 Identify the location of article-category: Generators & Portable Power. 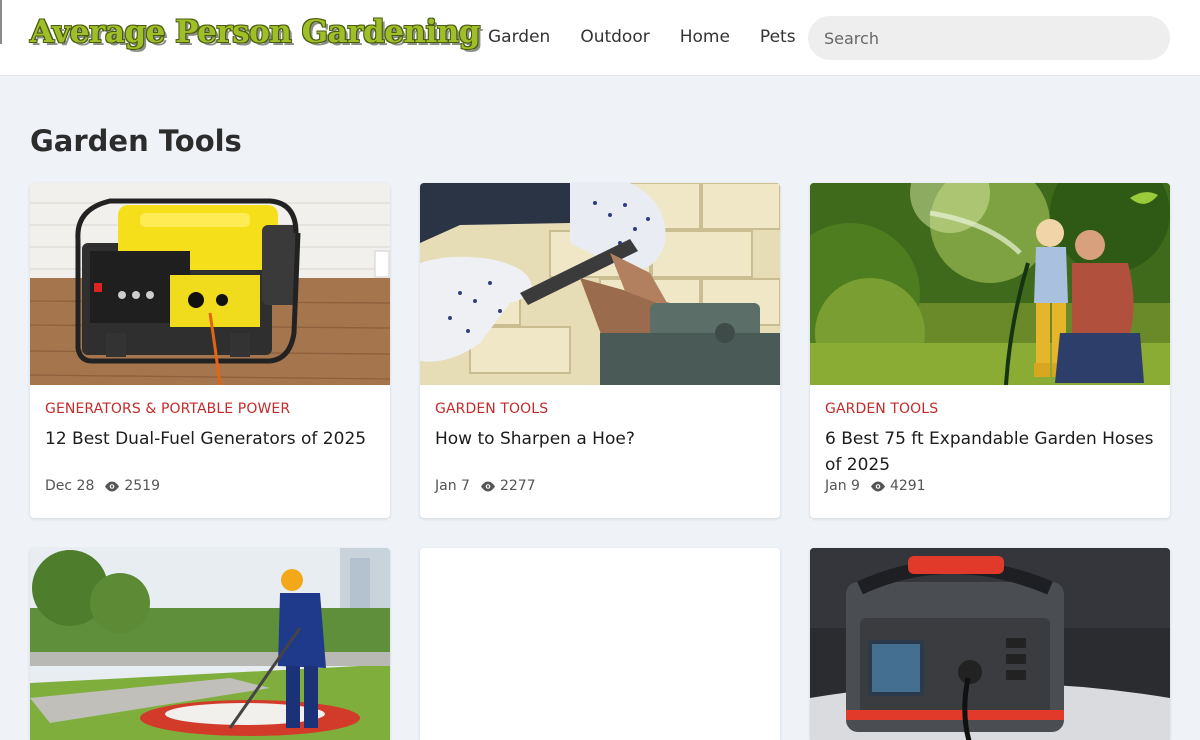
(210, 409).